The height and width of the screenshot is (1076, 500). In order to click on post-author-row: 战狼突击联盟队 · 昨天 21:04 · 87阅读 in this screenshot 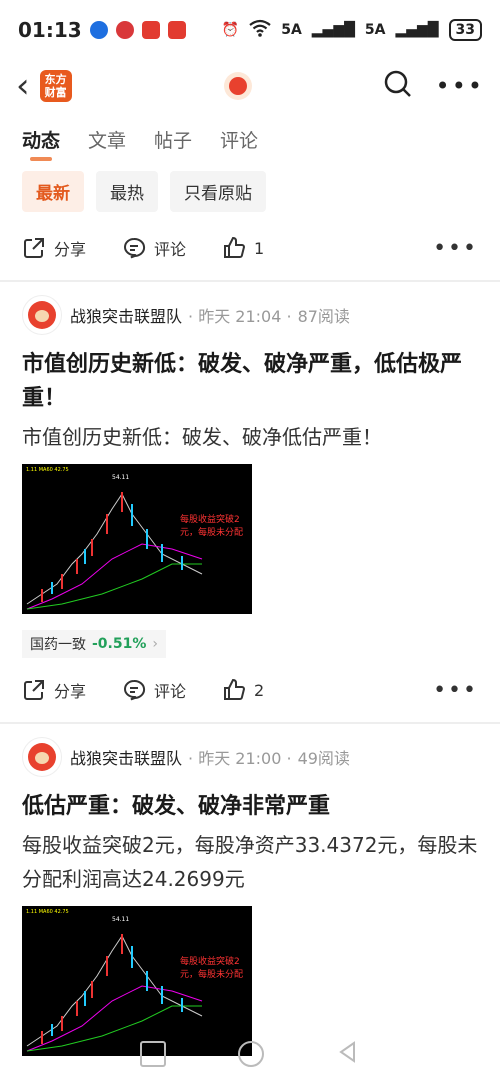, I will do `click(250, 315)`.